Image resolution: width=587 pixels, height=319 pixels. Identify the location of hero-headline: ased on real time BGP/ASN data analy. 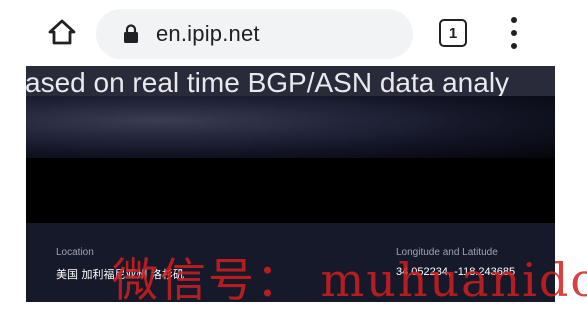
(290, 83).